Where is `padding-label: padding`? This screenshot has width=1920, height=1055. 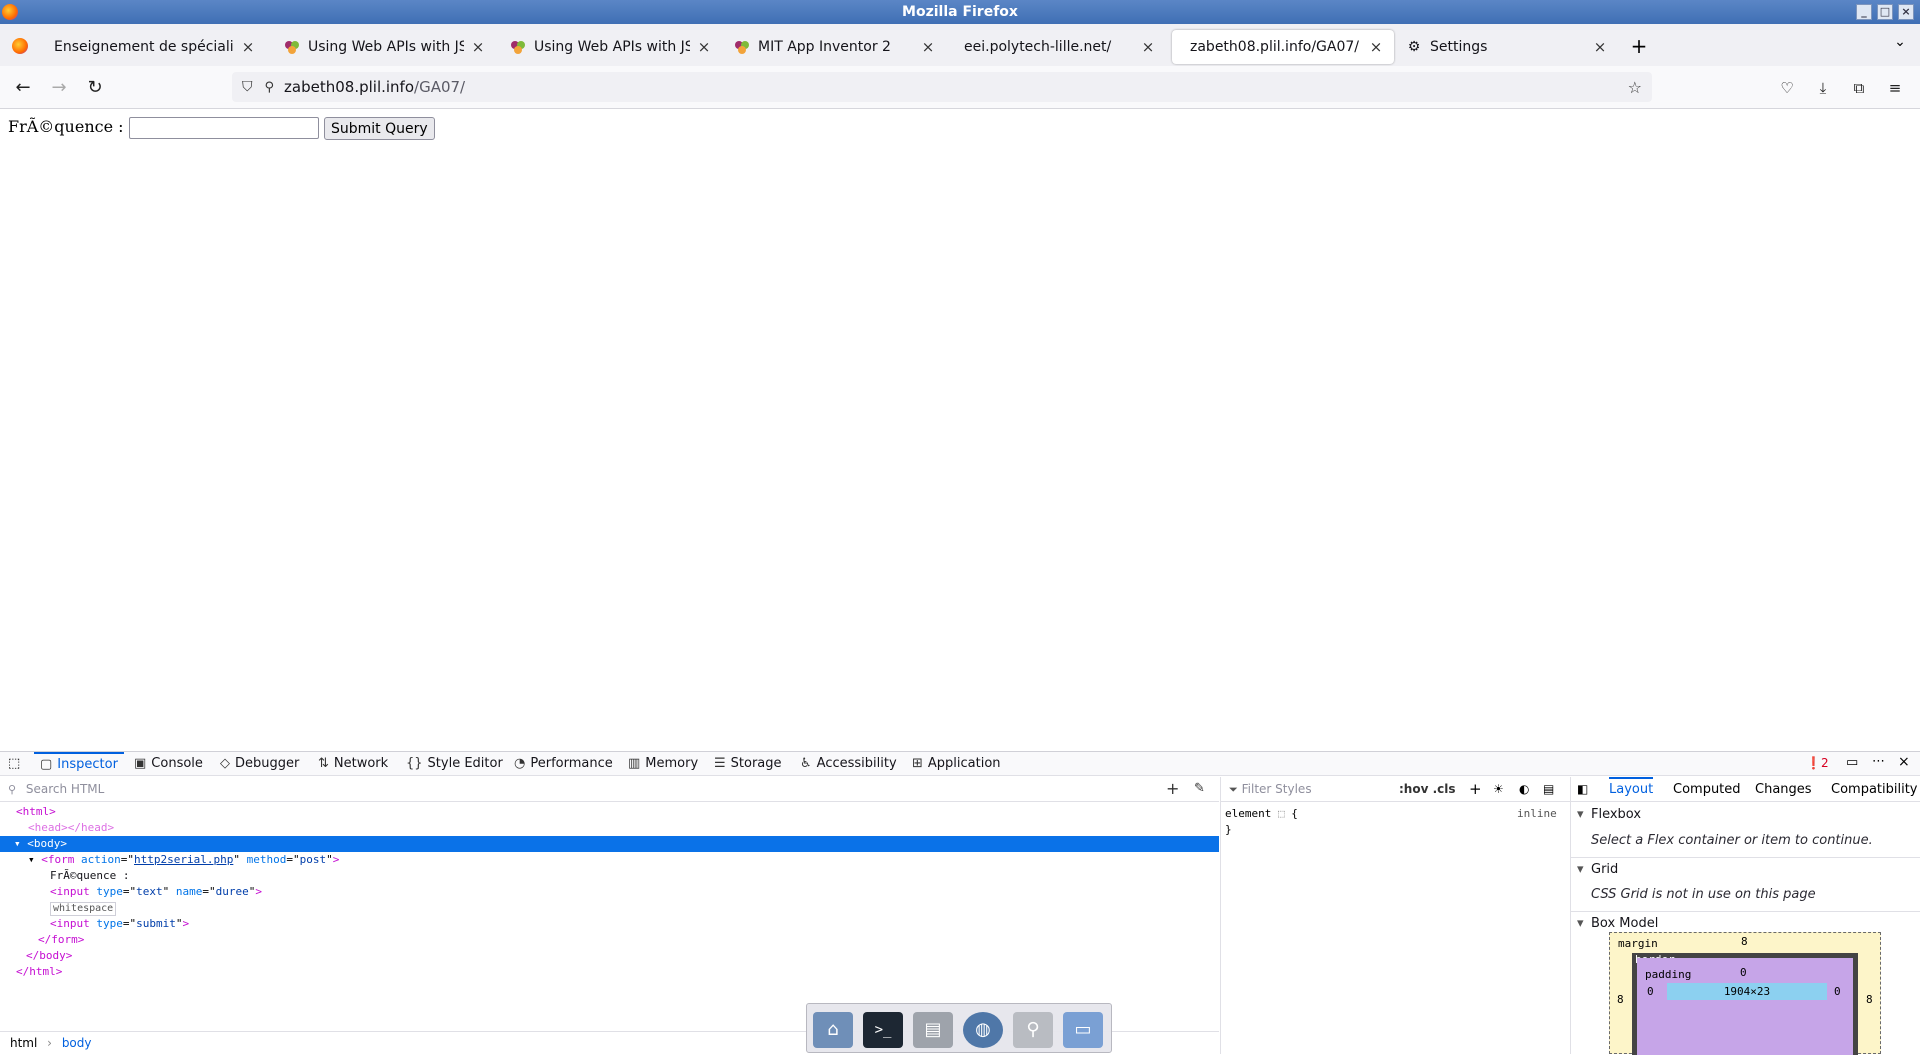 padding-label: padding is located at coordinates (1668, 974).